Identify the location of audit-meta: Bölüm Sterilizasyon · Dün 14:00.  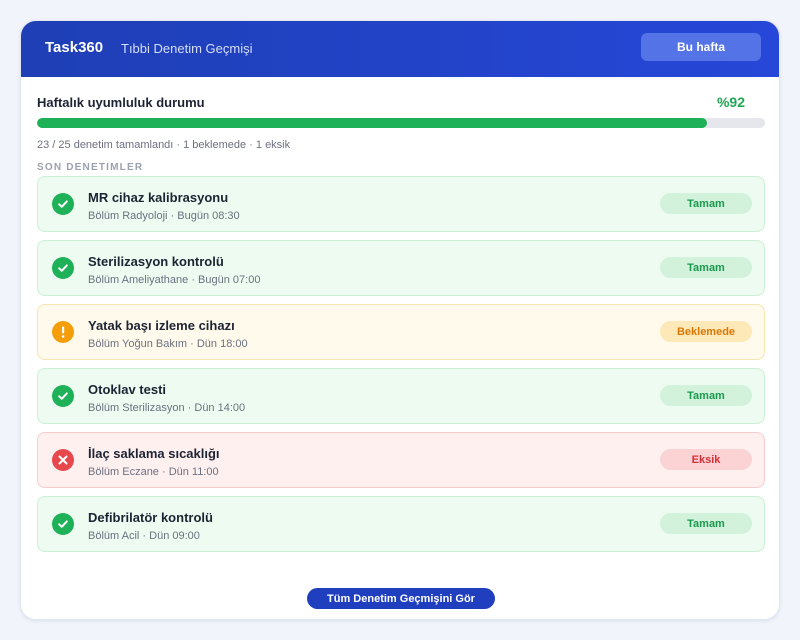
(167, 408).